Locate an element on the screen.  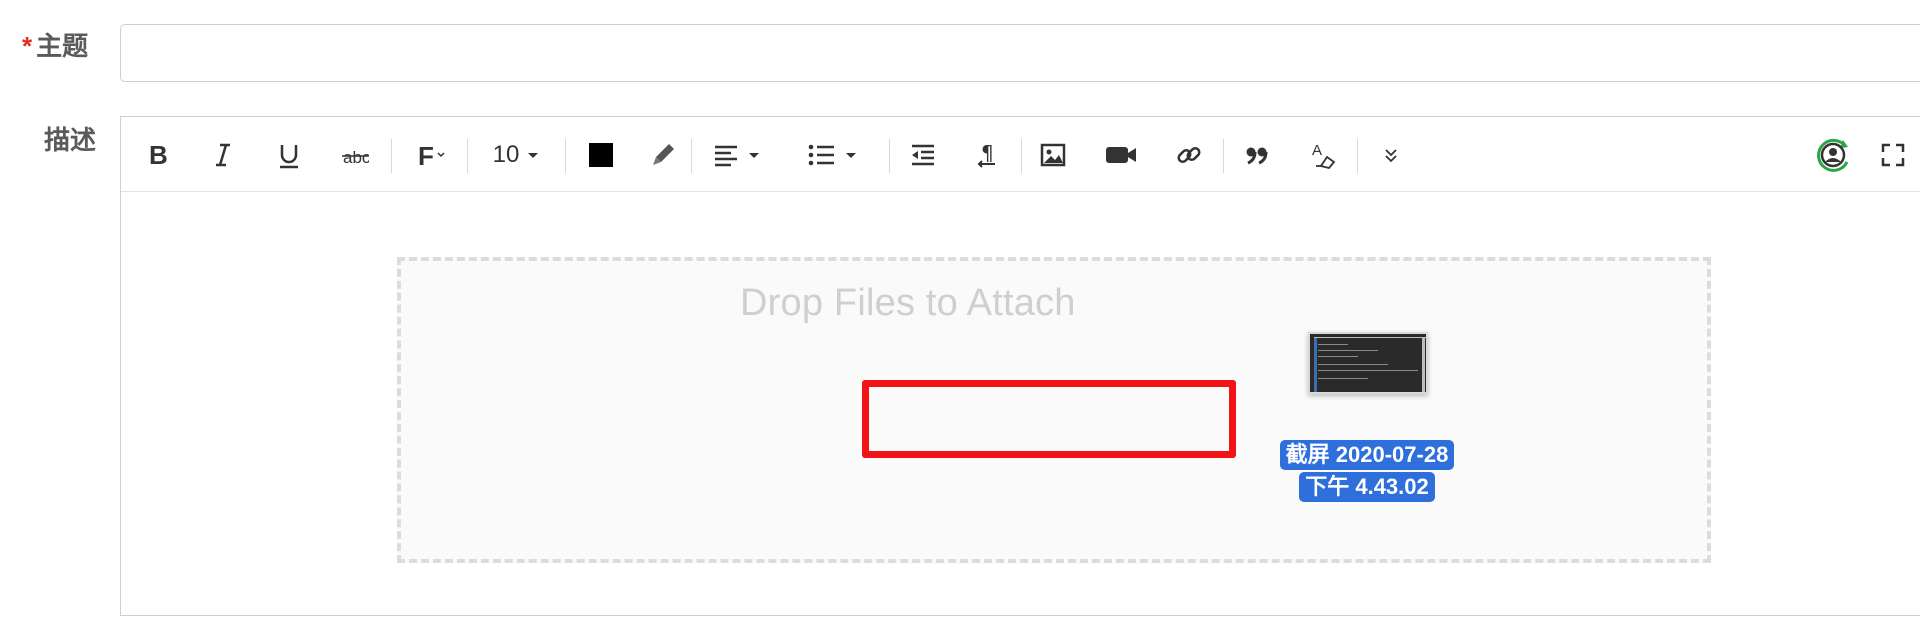
editor-toolbar: B abc F 10 ¶ A is located at coordinates (1020, 154).